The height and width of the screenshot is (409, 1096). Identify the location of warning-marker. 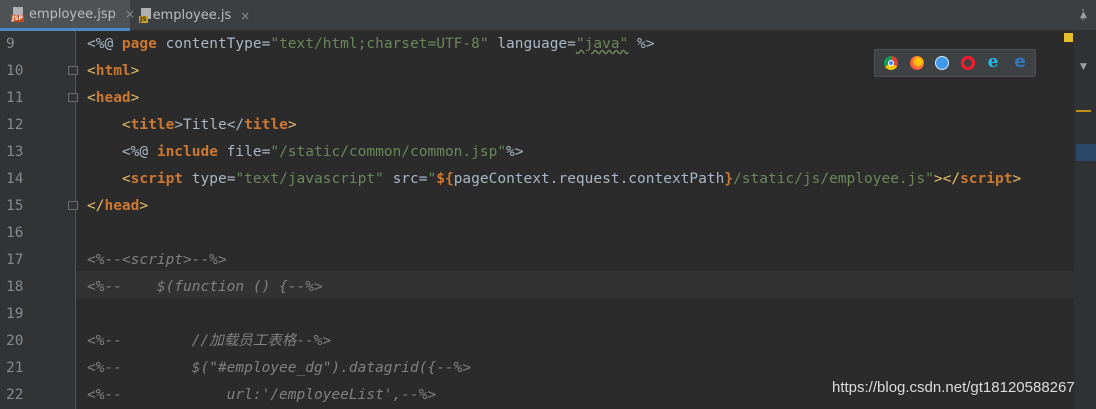
(1083, 111).